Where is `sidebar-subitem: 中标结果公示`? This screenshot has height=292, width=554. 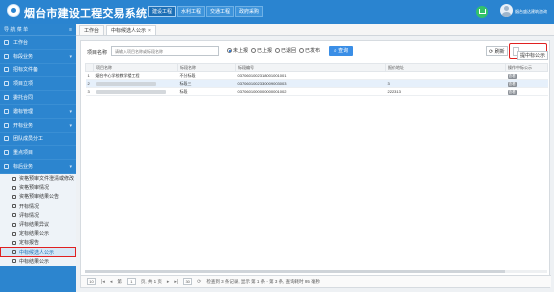
sidebar-subitem: 中标结果公示 is located at coordinates (38, 261).